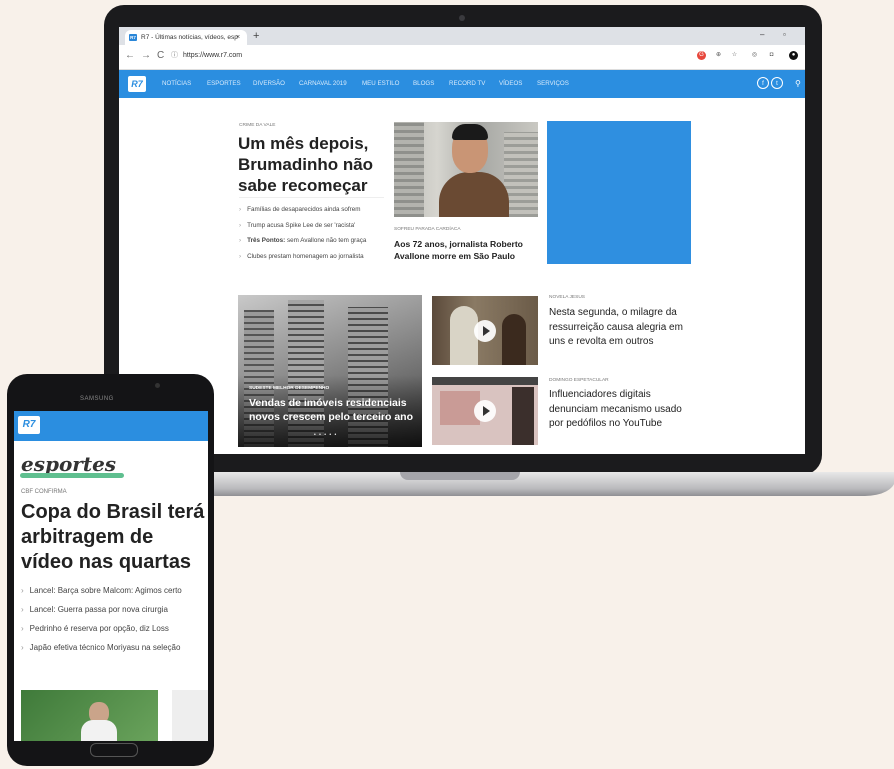 Image resolution: width=894 pixels, height=769 pixels. Describe the element at coordinates (323, 83) in the screenshot. I see `nav-carnaval: CARNAVAL 2019` at that location.